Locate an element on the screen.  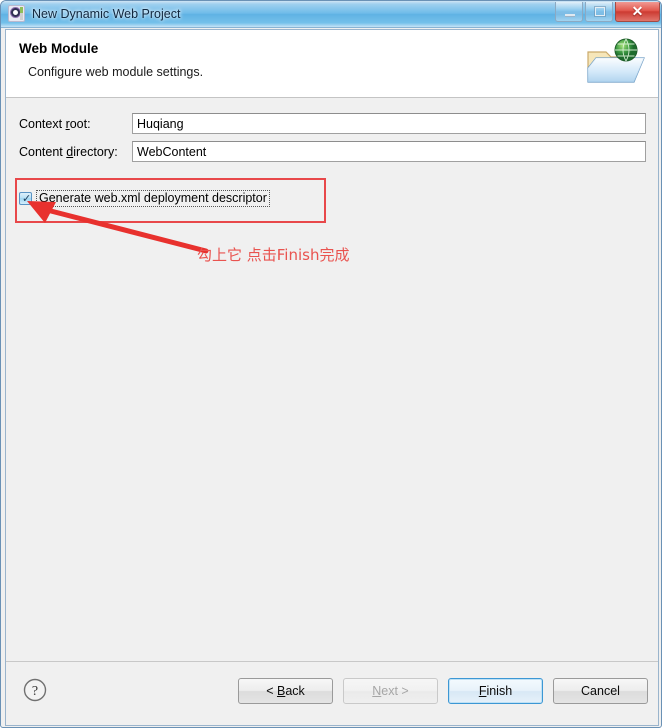
page-title: Web Module is located at coordinates (59, 48).